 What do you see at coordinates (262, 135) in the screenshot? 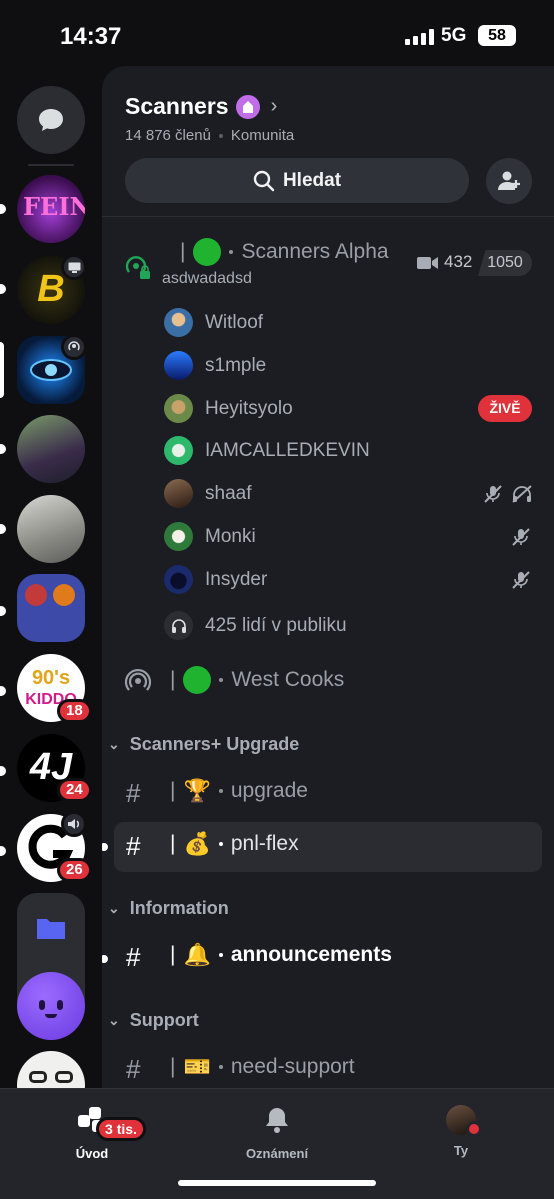
I see `server-type: Komunita` at bounding box center [262, 135].